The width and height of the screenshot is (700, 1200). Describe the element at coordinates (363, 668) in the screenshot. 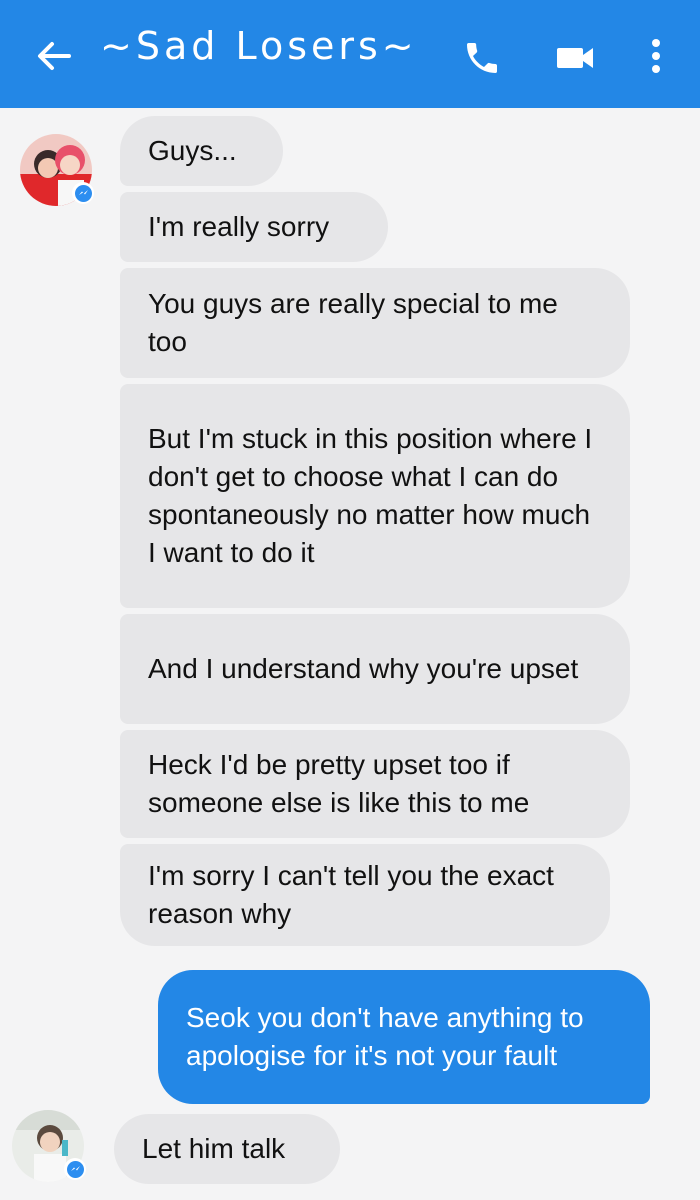

I see `message-text: And I understand why you're upset` at that location.